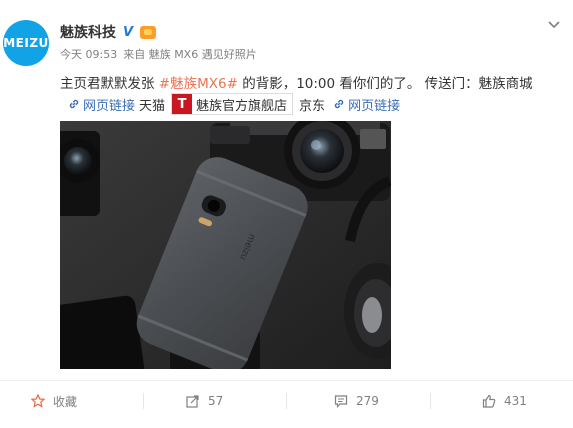  Describe the element at coordinates (374, 106) in the screenshot. I see `web-link-2-label: 网页链接` at that location.